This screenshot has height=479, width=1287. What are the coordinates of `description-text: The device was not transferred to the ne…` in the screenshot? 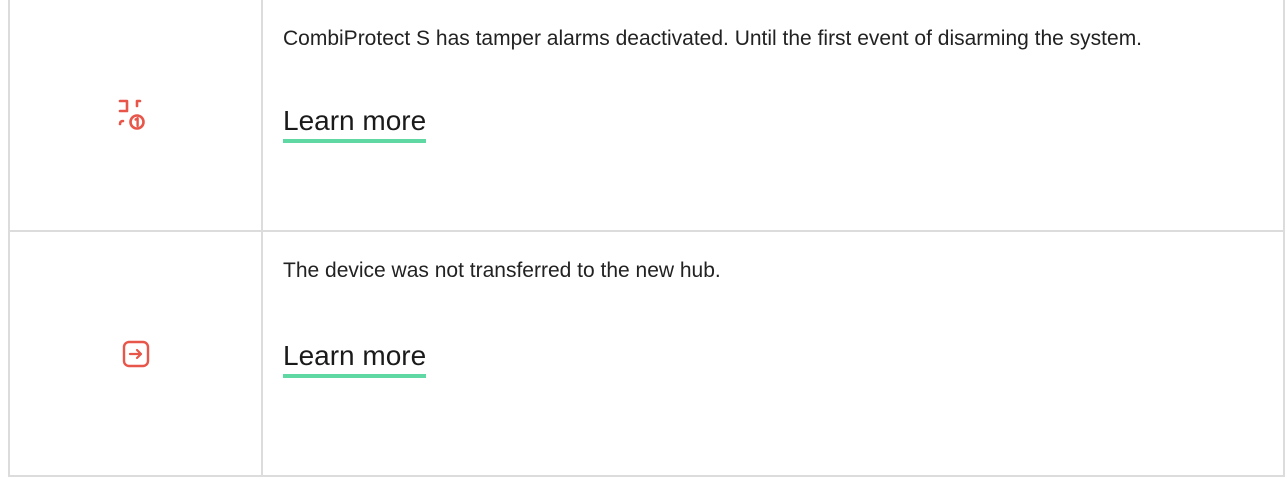 It's located at (502, 270).